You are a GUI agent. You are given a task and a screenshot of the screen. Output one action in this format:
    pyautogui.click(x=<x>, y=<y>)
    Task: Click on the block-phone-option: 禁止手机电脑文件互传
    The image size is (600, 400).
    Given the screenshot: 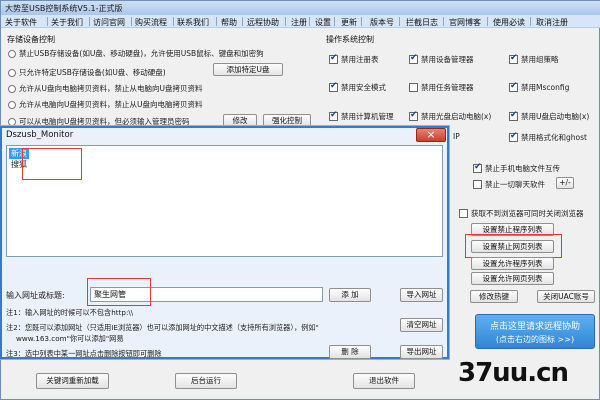 What is the action you would take?
    pyautogui.click(x=516, y=168)
    